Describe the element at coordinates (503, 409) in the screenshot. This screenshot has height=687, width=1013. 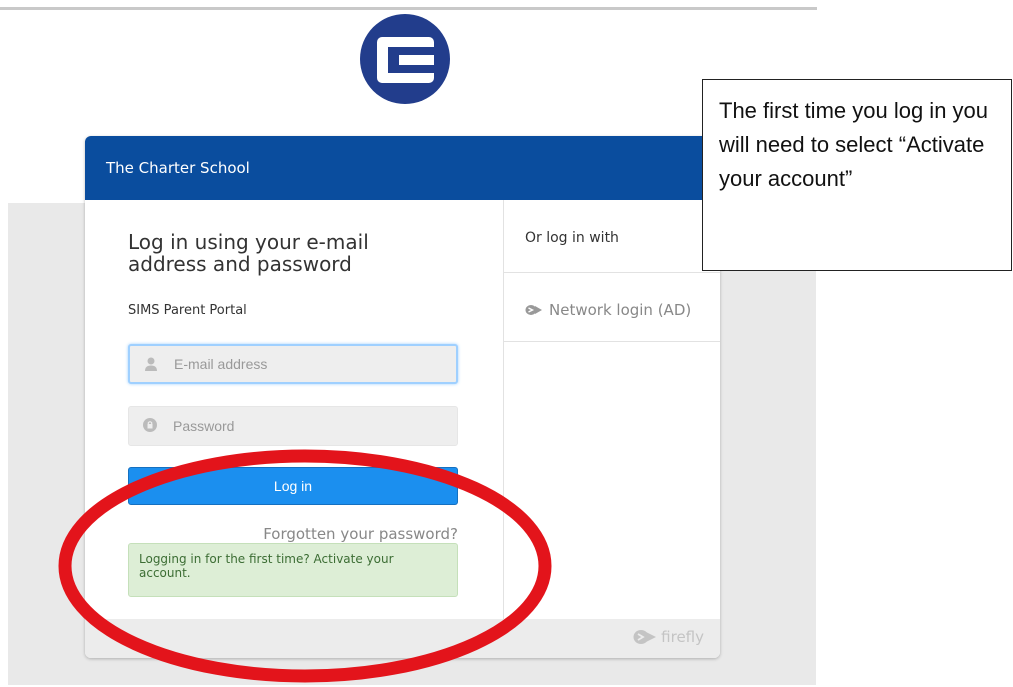
I see `column-divider` at that location.